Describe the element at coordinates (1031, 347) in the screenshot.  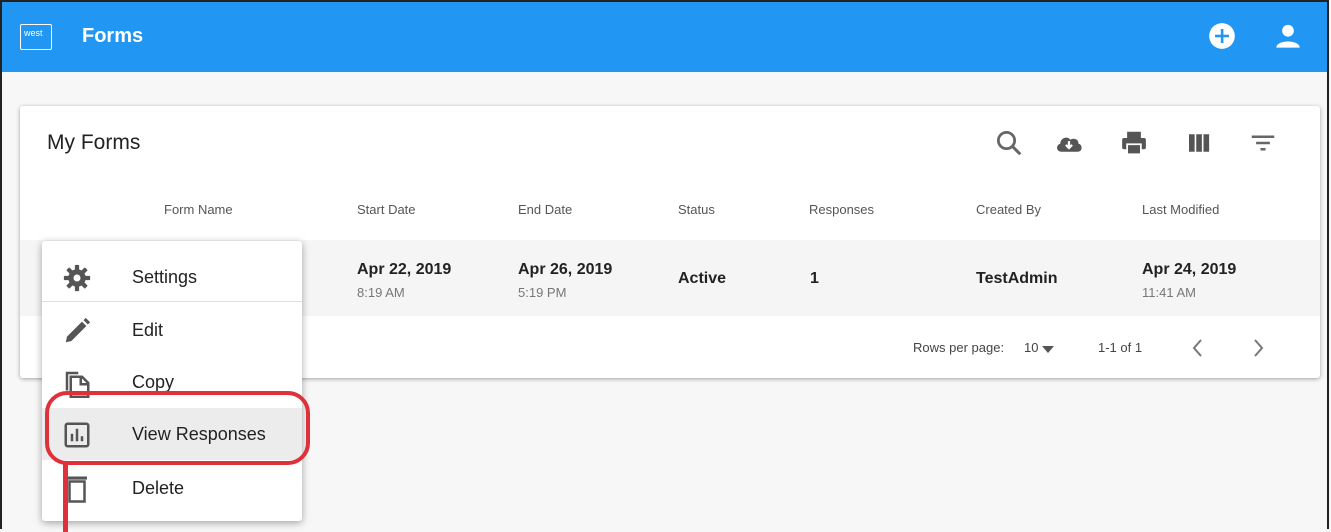
I see `rows-per-page-value: 10` at that location.